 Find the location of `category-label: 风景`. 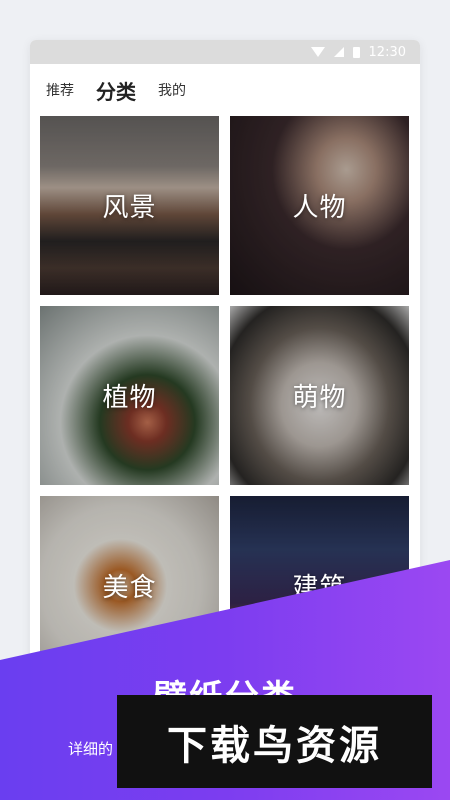

category-label: 风景 is located at coordinates (129, 208).